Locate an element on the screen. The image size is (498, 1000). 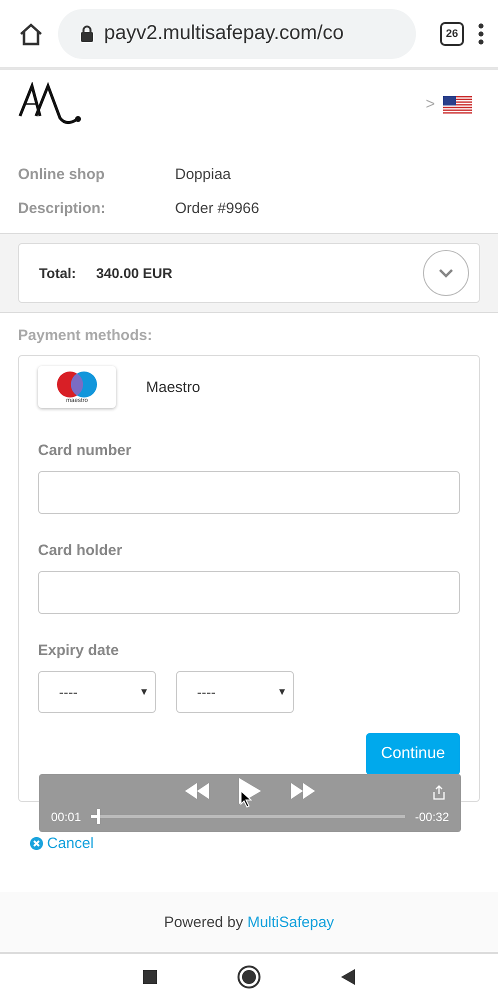
field-label: Card number is located at coordinates (85, 450).